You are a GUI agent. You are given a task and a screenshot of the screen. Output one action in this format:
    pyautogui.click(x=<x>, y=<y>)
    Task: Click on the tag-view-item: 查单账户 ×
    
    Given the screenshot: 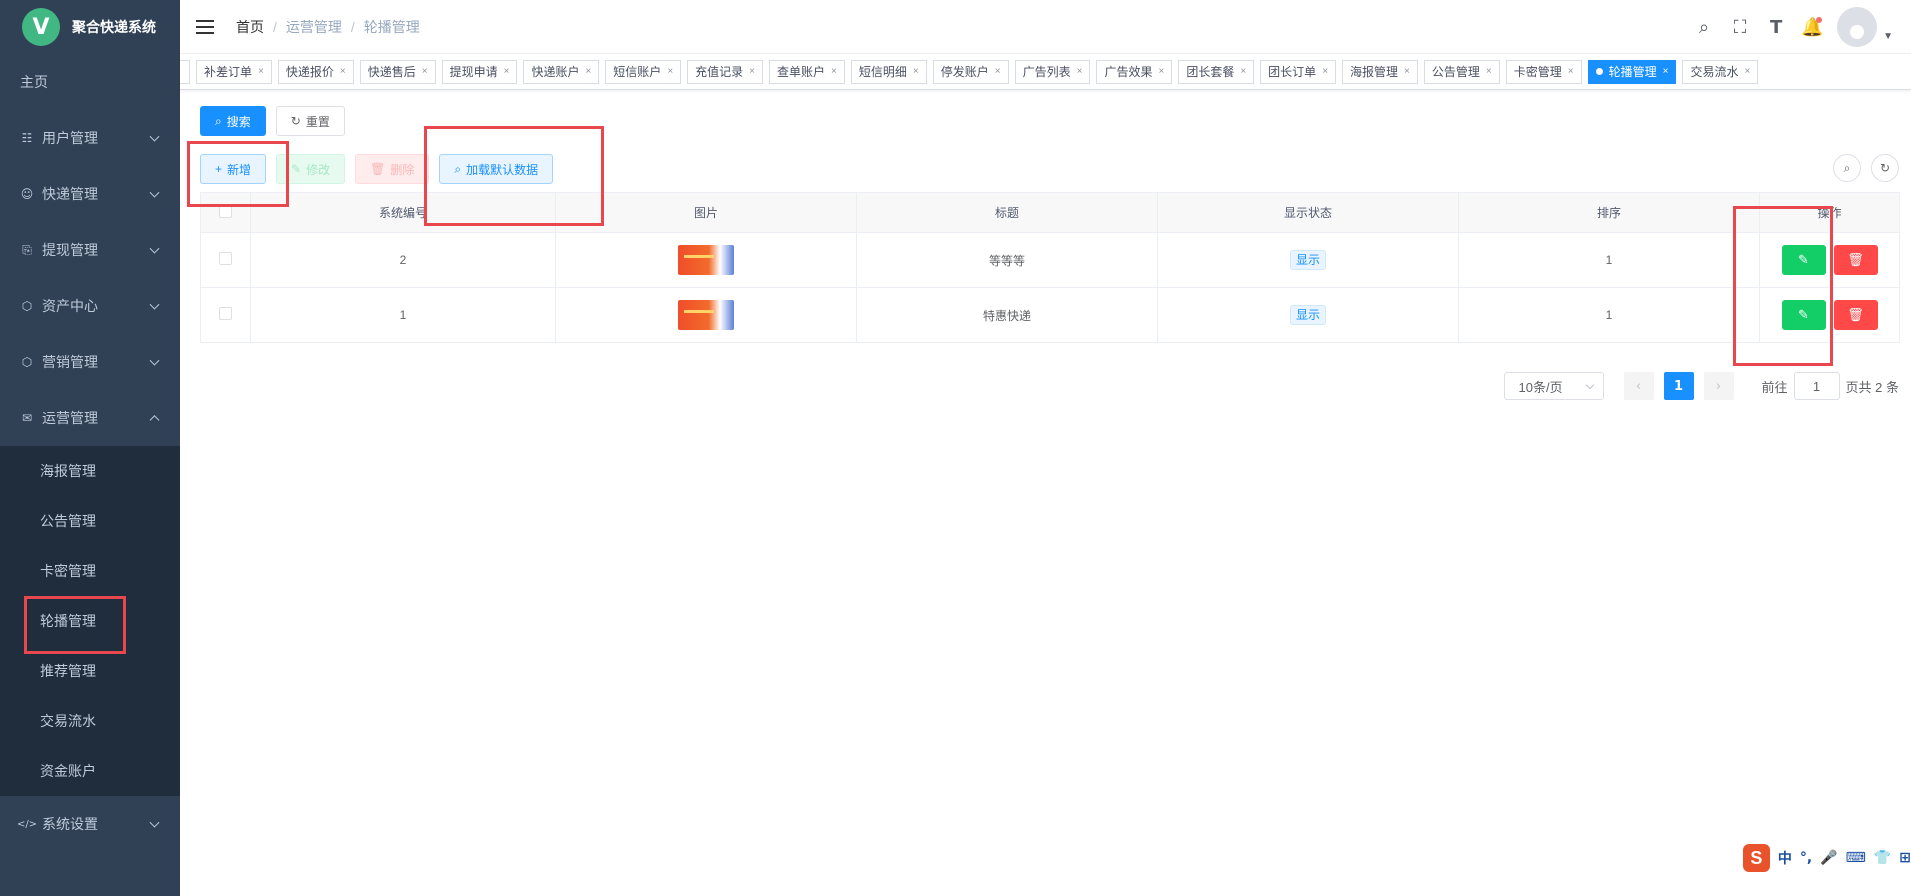 What is the action you would take?
    pyautogui.click(x=807, y=71)
    